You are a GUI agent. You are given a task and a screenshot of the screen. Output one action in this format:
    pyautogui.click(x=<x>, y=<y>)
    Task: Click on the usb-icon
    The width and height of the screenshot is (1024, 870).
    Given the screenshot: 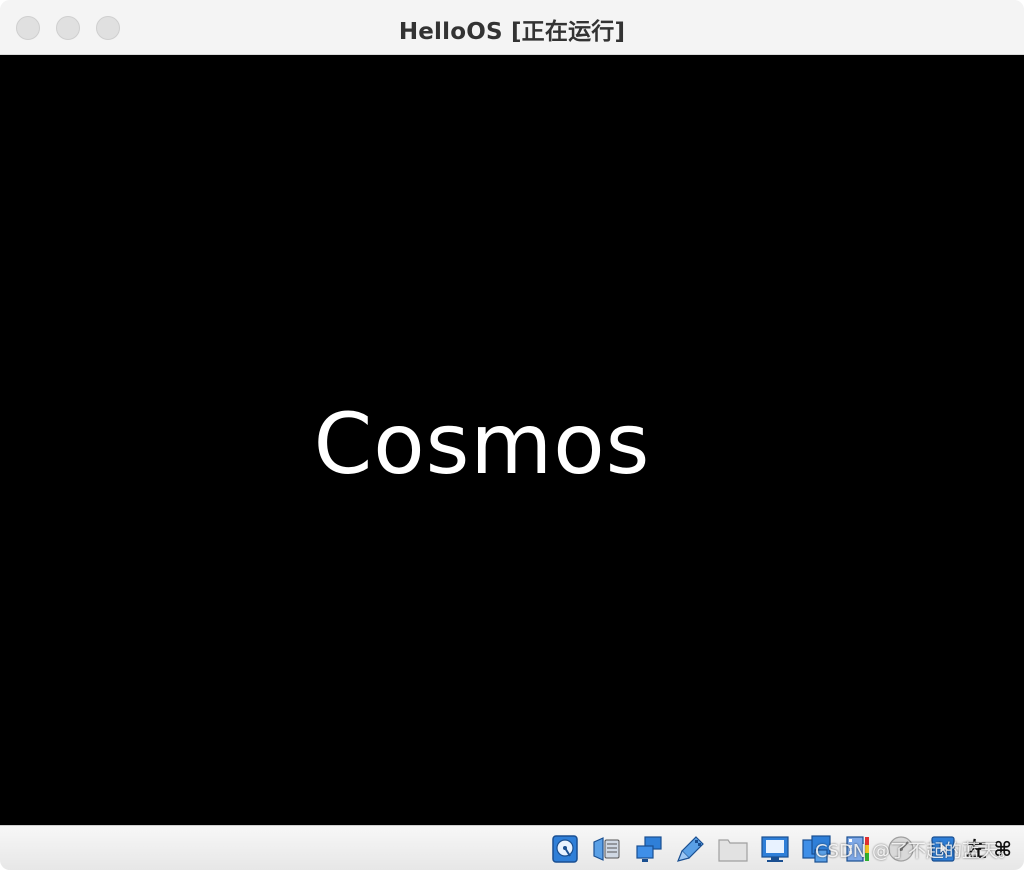 What is the action you would take?
    pyautogui.click(x=691, y=849)
    